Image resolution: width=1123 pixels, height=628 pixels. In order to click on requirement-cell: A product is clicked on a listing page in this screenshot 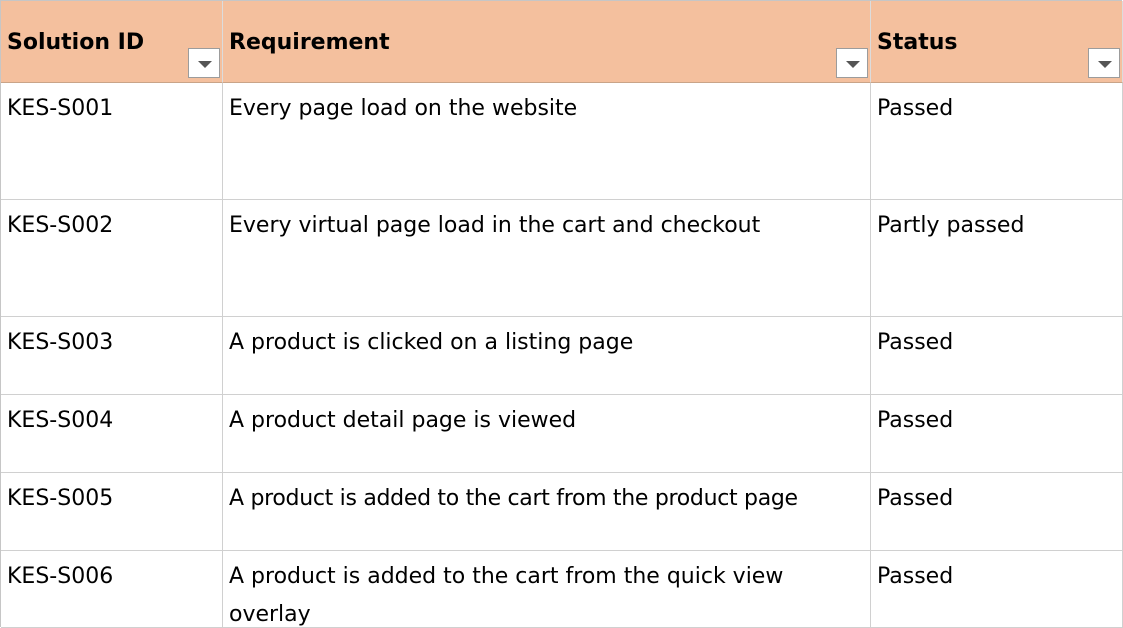, I will do `click(547, 356)`.